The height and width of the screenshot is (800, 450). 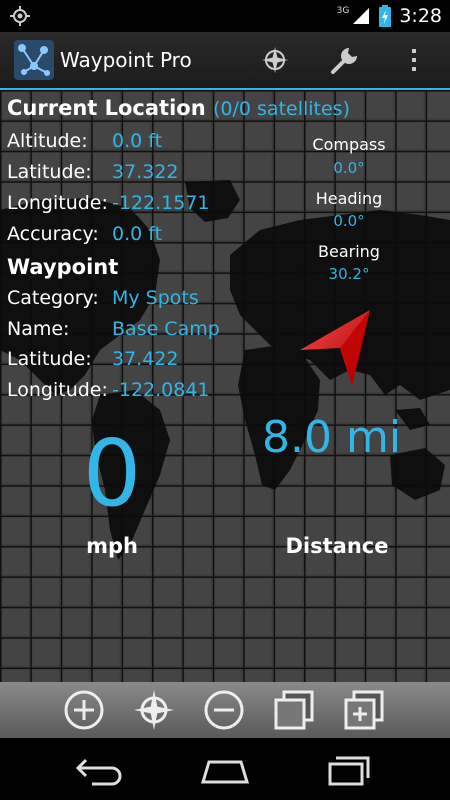 I want to click on action-bar: Waypoint Pro, so click(x=225, y=61).